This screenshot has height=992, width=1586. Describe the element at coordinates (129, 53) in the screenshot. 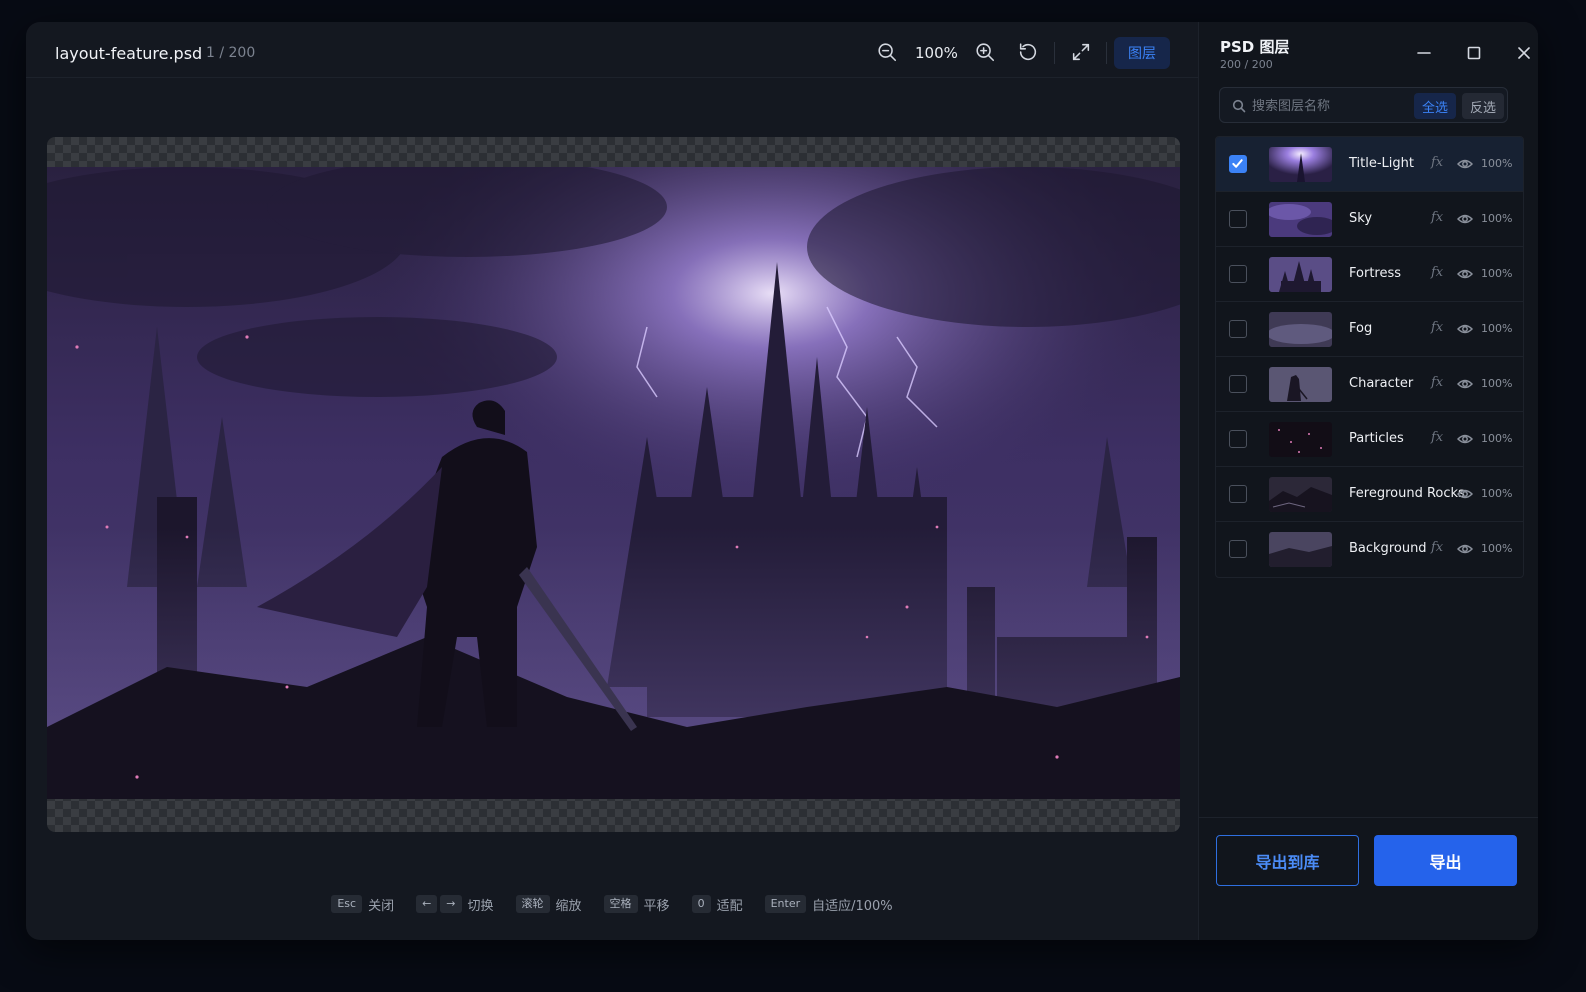

I see `file-name: layout-feature.psd` at that location.